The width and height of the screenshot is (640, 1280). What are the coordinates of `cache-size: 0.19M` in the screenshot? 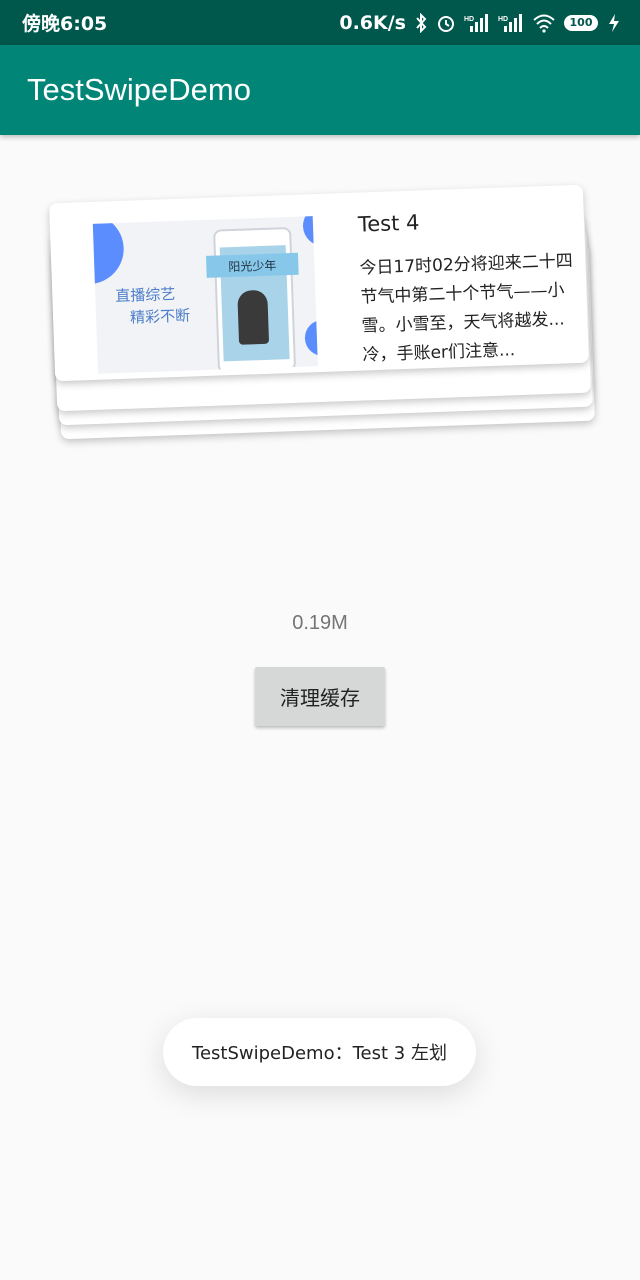 It's located at (320, 623).